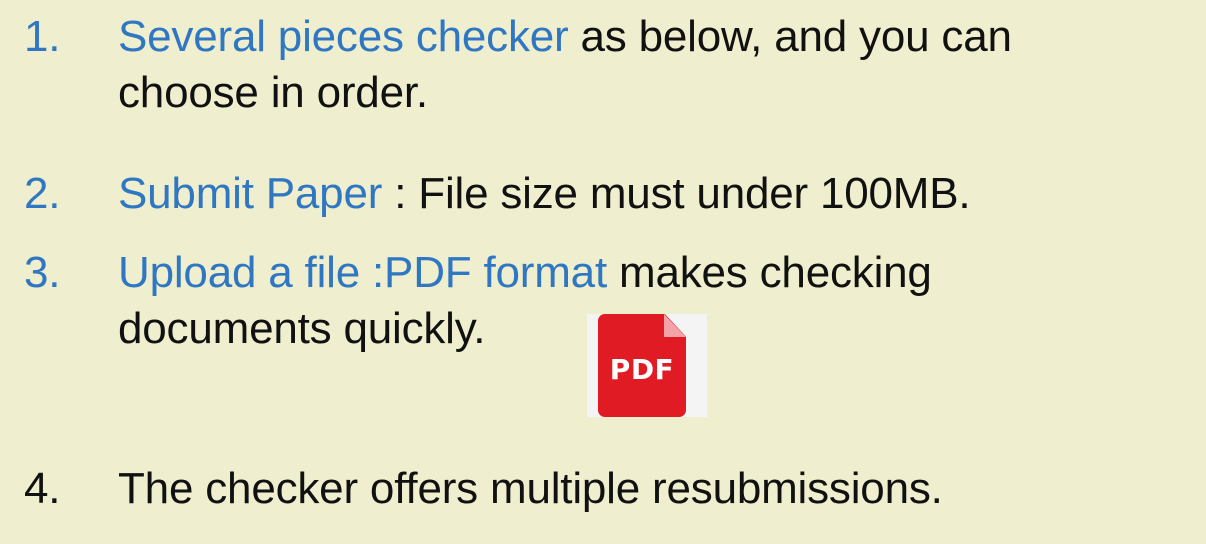 This screenshot has width=1206, height=544. Describe the element at coordinates (790, 36) in the screenshot. I see `item-rest: as below, and you can` at that location.